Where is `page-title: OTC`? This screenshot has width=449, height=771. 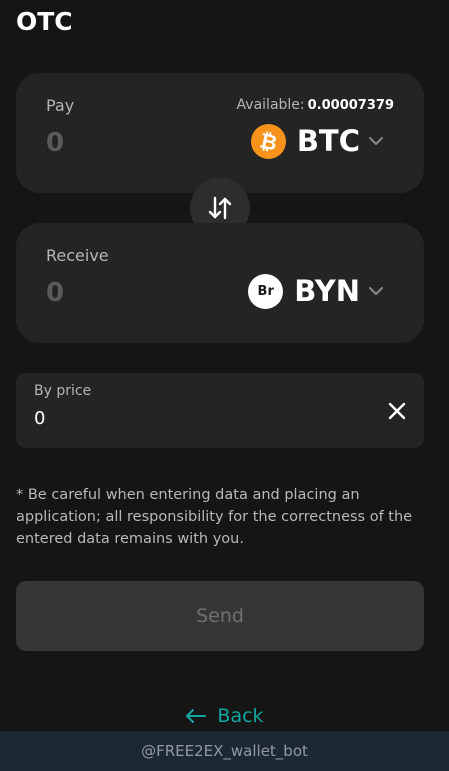
page-title: OTC is located at coordinates (44, 21).